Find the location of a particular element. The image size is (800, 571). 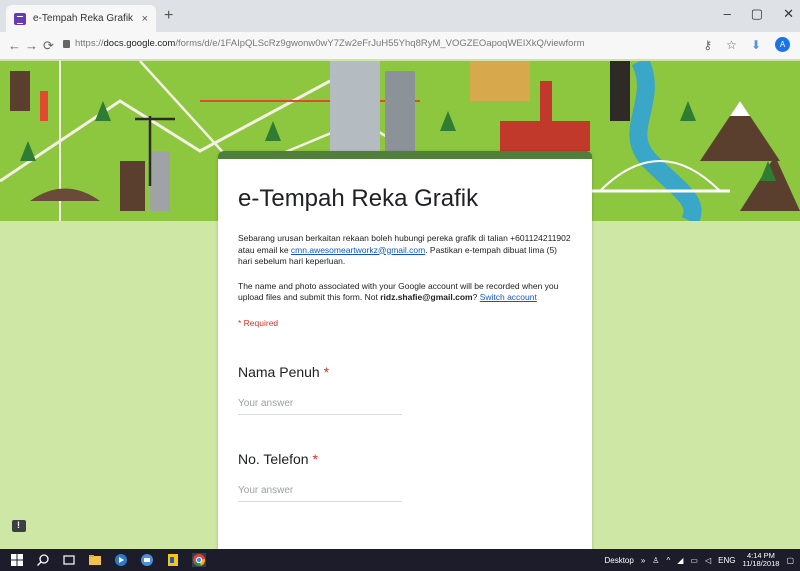

account-notice-question: ? is located at coordinates (476, 297).